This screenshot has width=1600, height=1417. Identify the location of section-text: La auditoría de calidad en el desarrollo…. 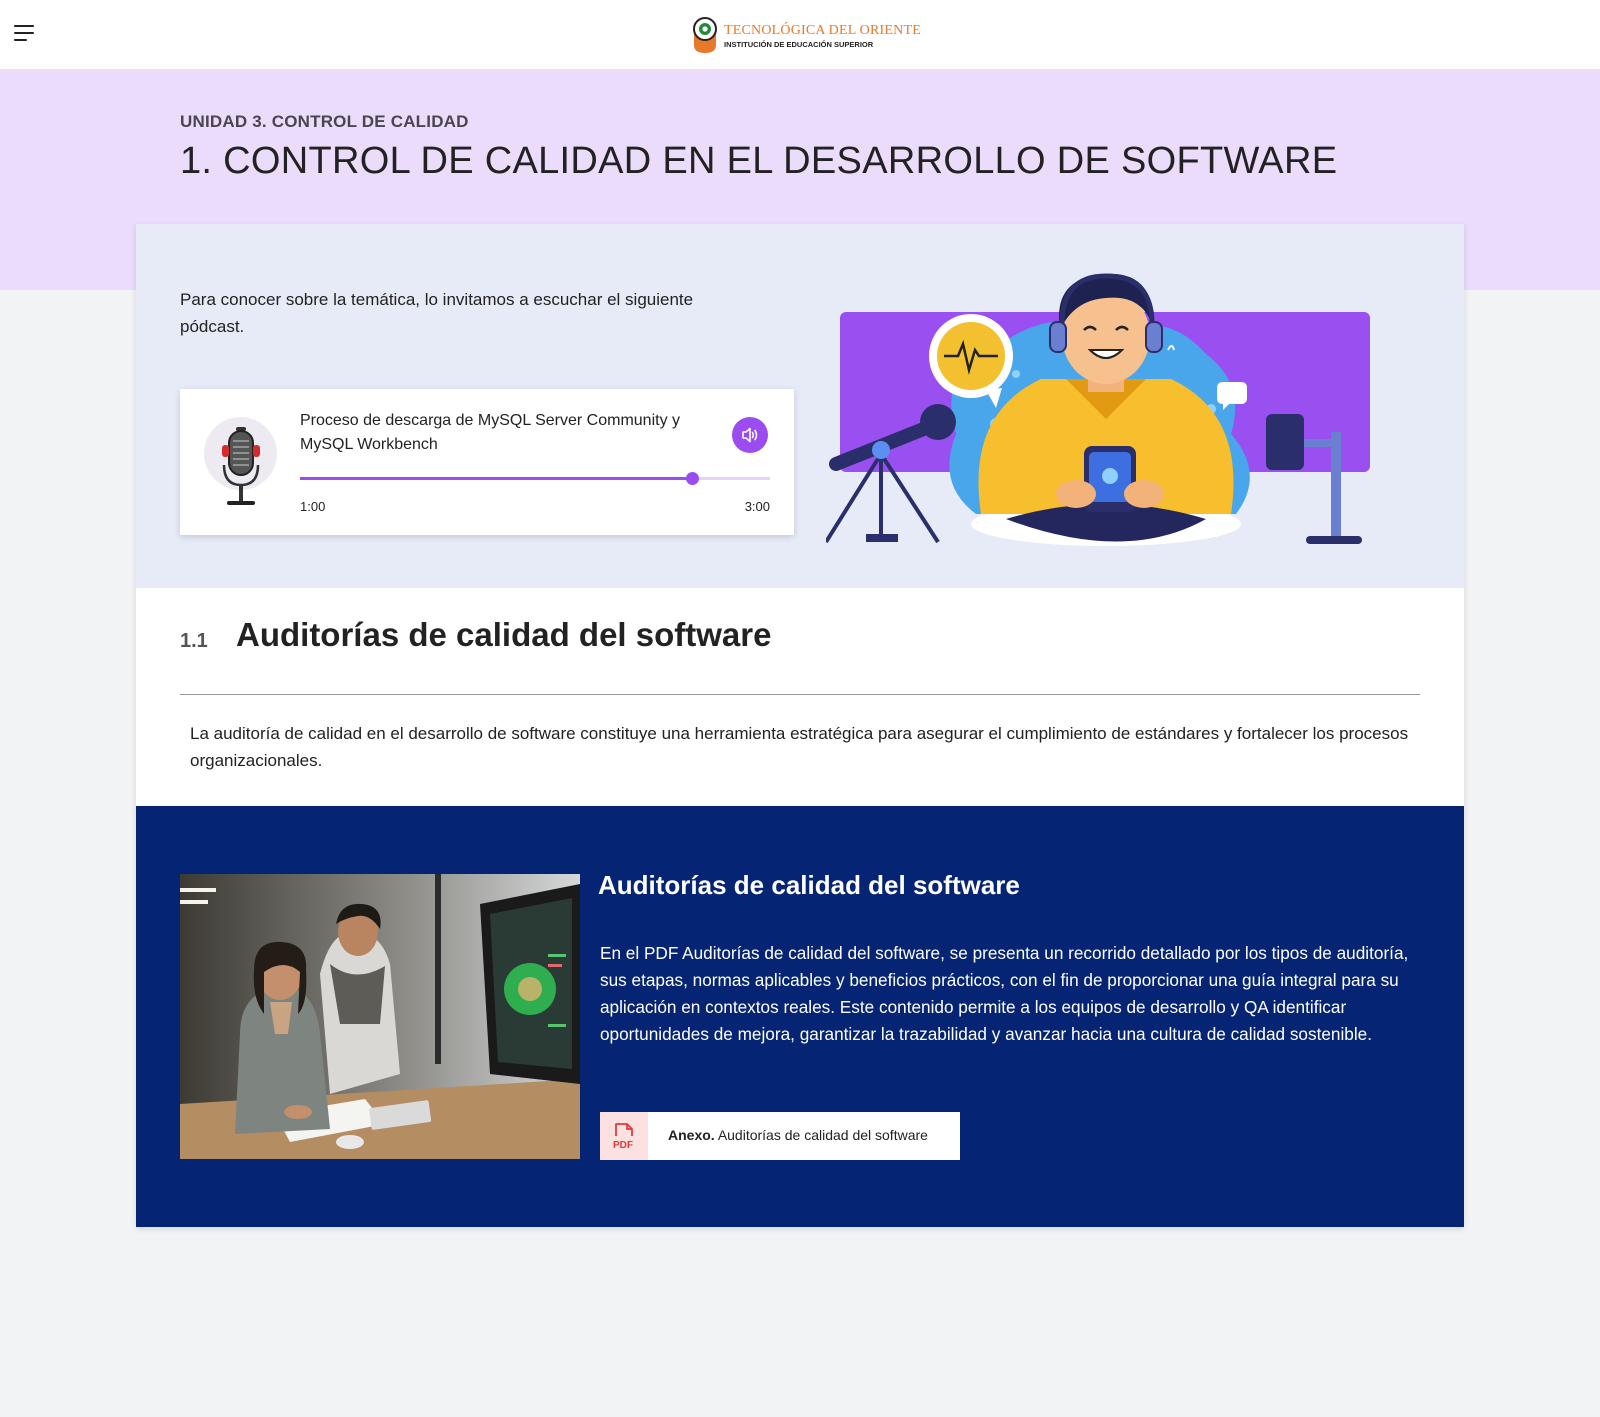
(799, 747).